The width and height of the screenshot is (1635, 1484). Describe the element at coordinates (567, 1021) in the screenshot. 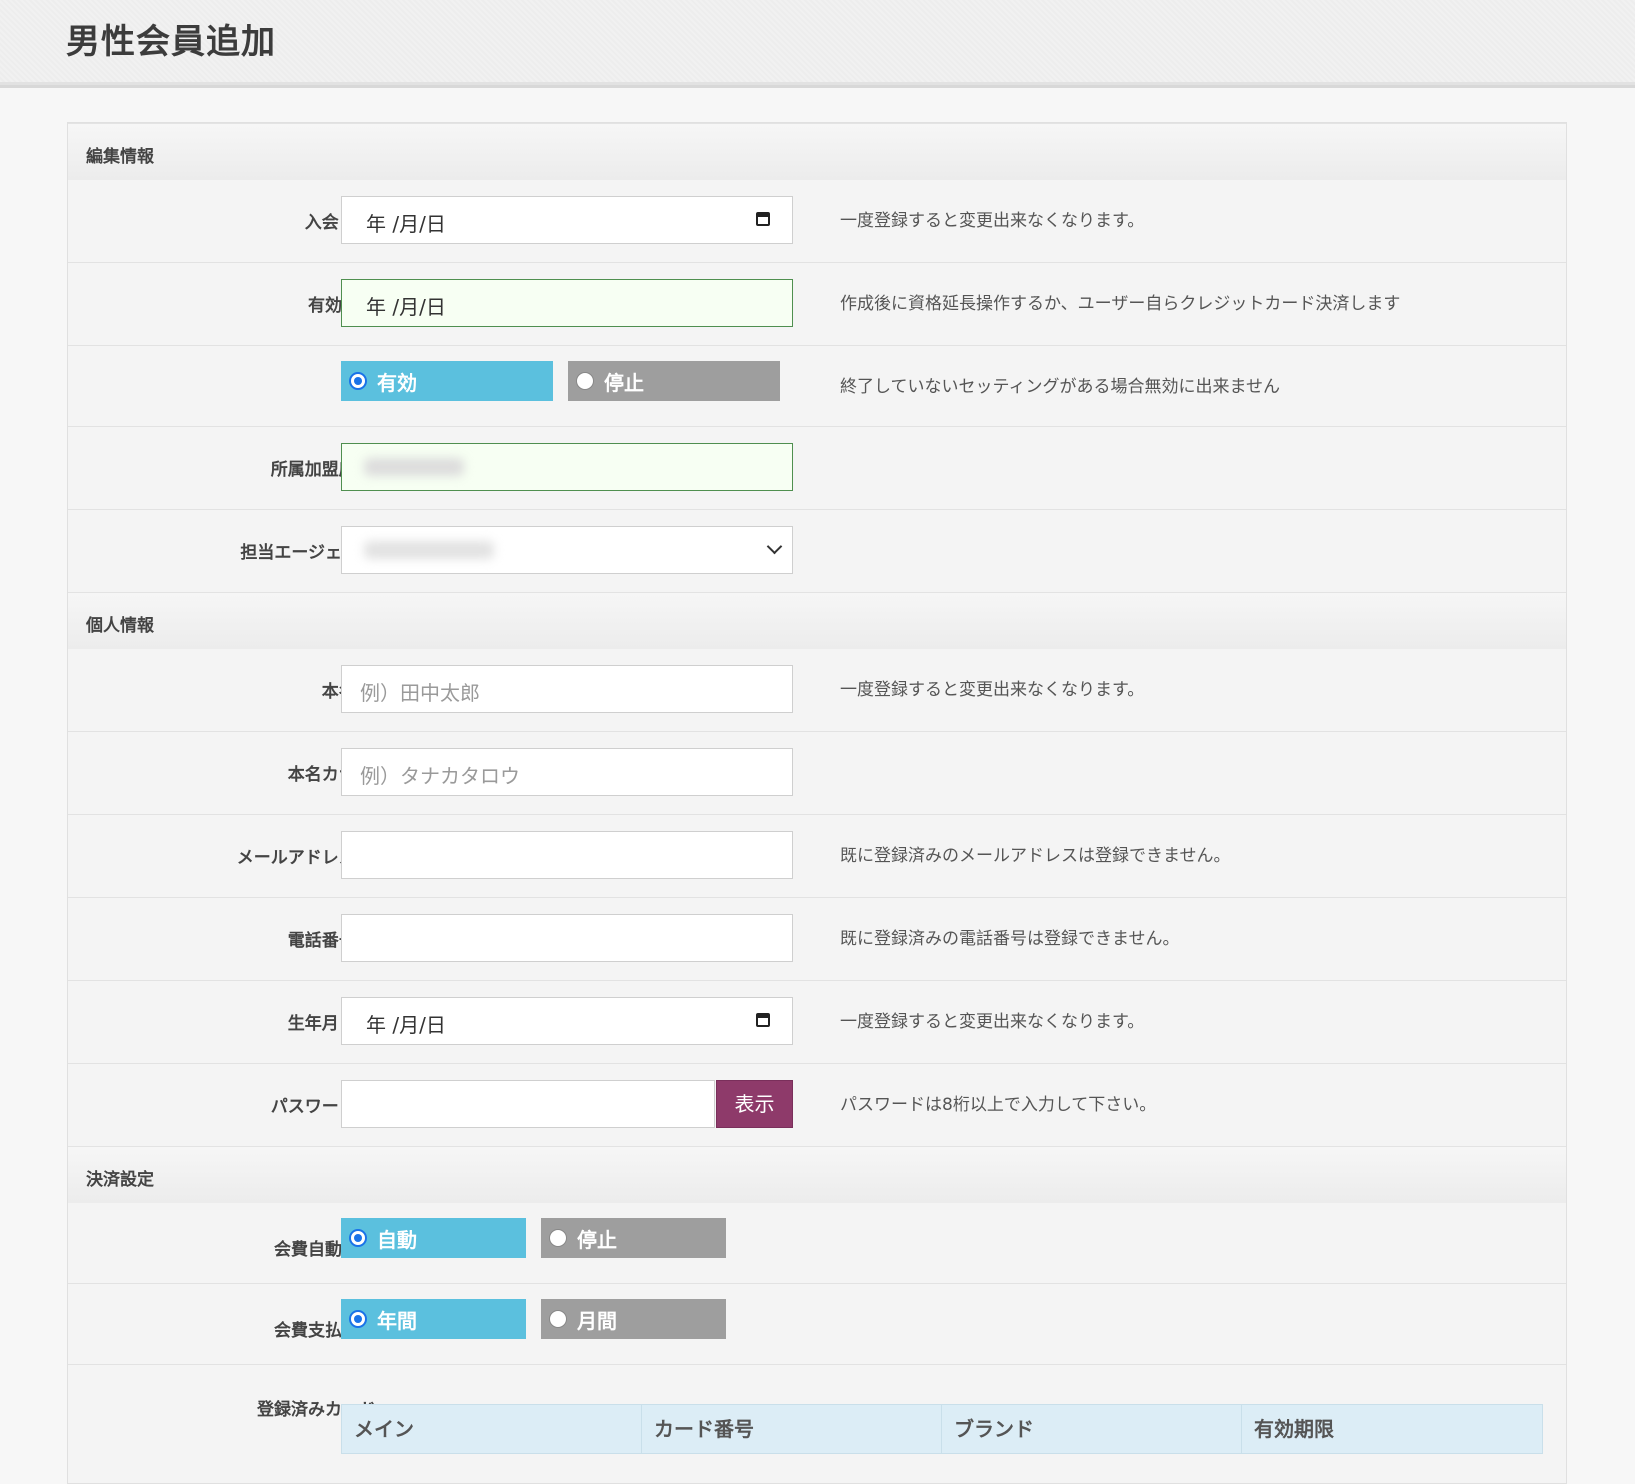

I see `birthdate-input: 年 /月/日` at that location.